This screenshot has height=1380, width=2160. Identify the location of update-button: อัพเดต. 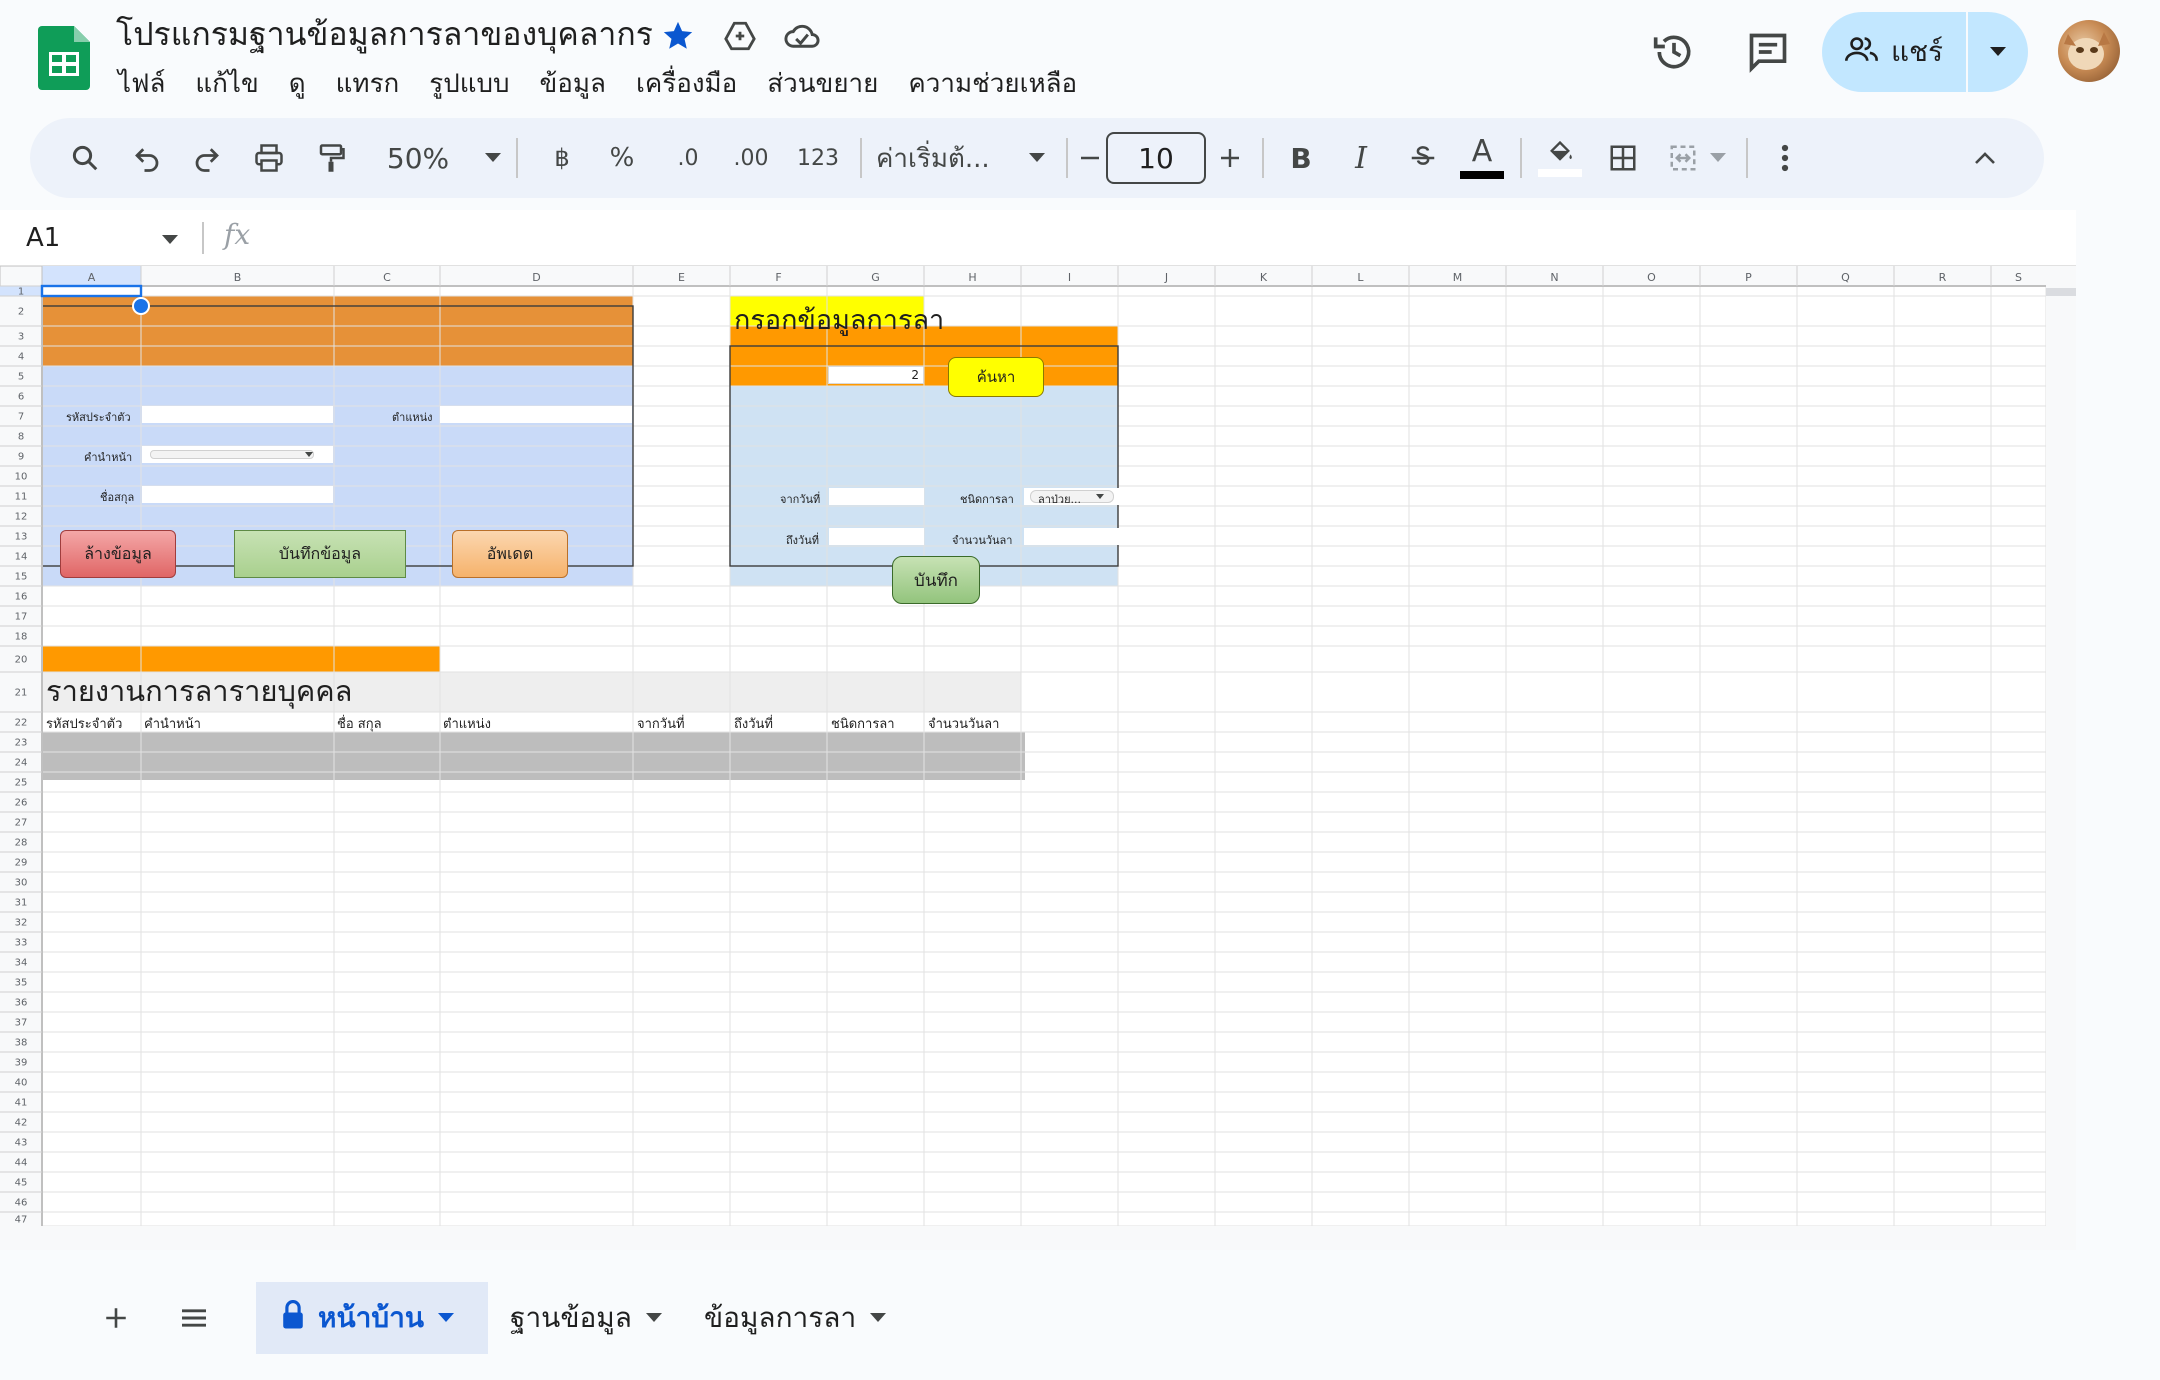
(510, 554).